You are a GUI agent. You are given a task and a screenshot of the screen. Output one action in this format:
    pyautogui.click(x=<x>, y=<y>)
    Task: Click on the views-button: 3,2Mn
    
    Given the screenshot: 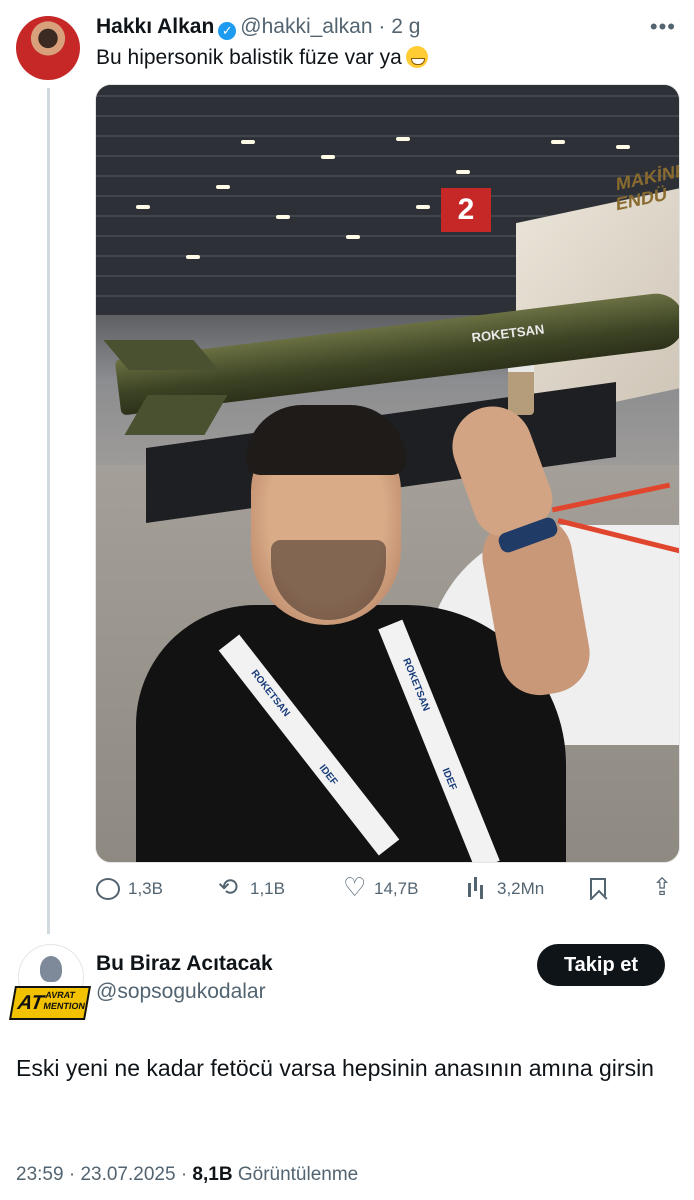 What is the action you would take?
    pyautogui.click(x=504, y=889)
    